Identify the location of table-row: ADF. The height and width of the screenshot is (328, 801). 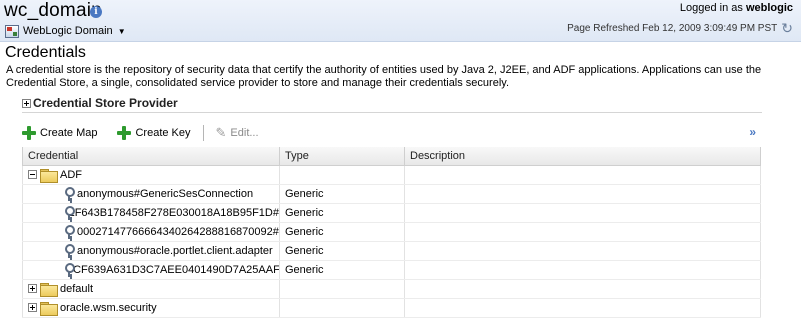
(391, 175).